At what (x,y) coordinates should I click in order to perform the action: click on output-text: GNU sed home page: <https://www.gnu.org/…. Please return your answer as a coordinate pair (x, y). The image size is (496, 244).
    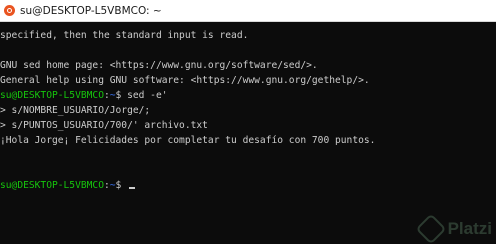
    Looking at the image, I should click on (159, 65).